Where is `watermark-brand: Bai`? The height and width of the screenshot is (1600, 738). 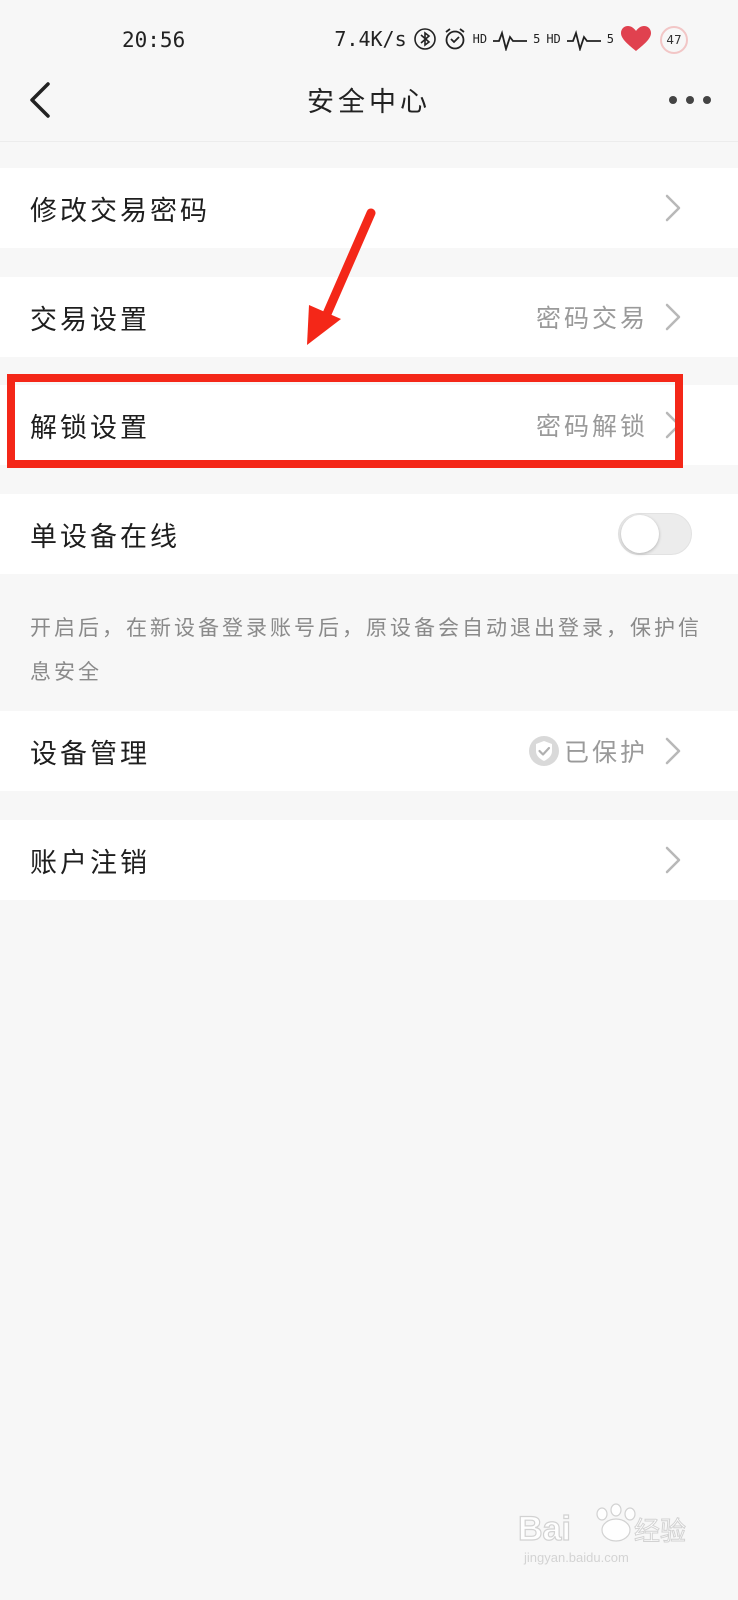
watermark-brand: Bai is located at coordinates (544, 1529).